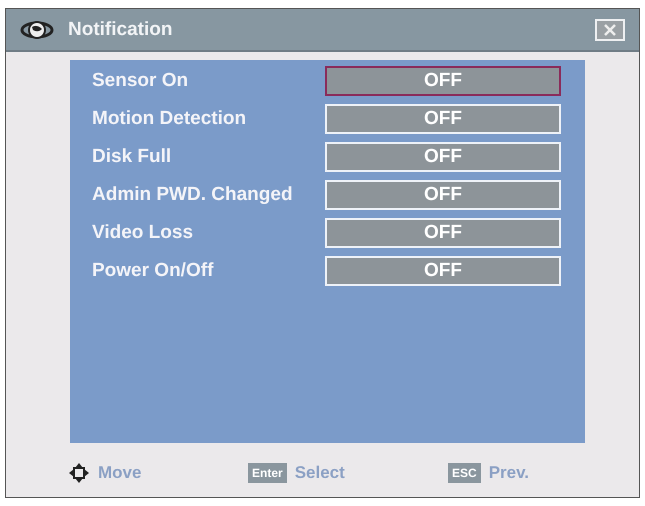 The width and height of the screenshot is (645, 506). What do you see at coordinates (464, 473) in the screenshot?
I see `key-label: ESC` at bounding box center [464, 473].